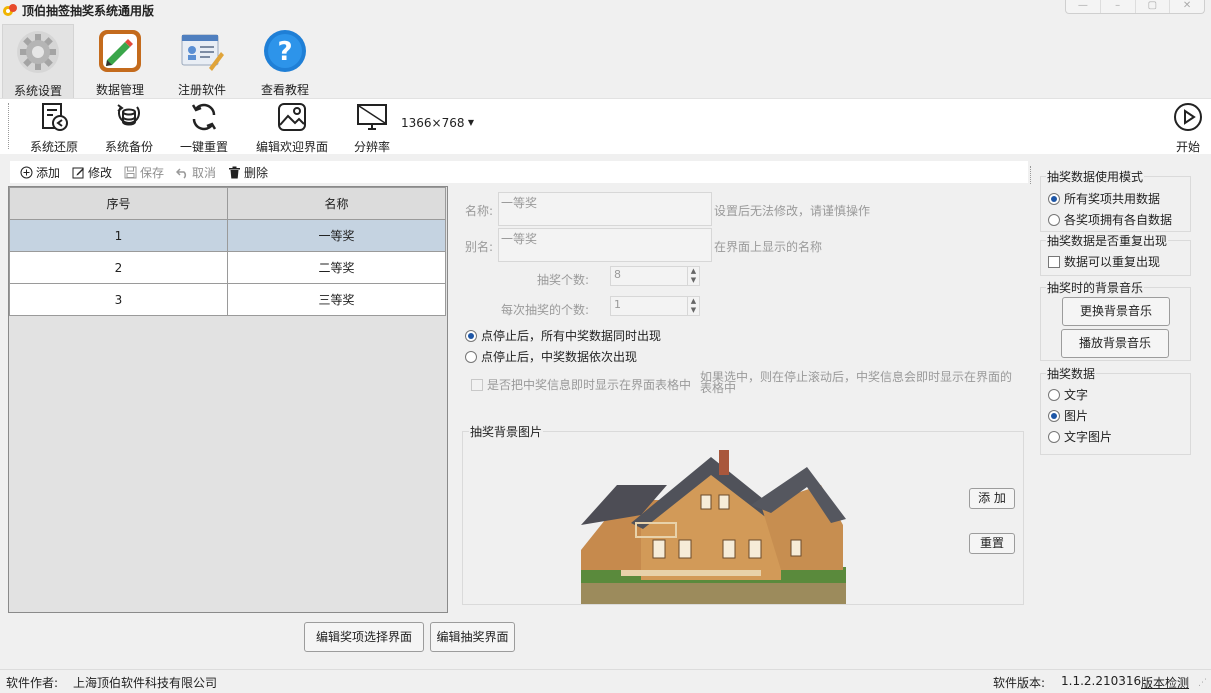 Image resolution: width=1211 pixels, height=693 pixels. I want to click on tab-view-tutorial: ? 查看教程, so click(285, 61).